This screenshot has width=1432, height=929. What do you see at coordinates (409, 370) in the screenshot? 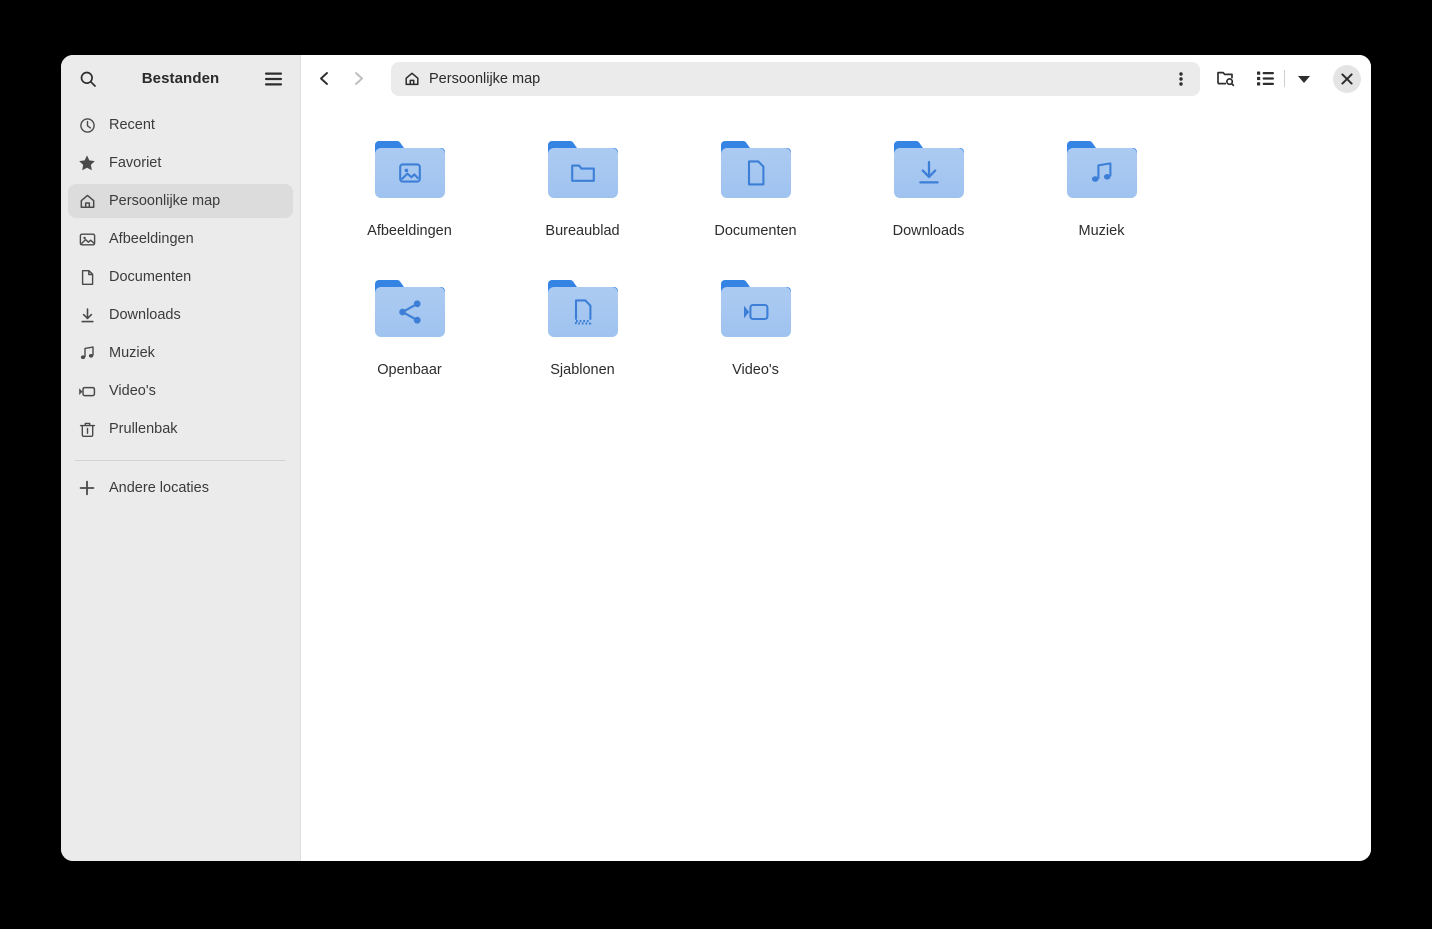
I see `file-name-label: Openbaar` at bounding box center [409, 370].